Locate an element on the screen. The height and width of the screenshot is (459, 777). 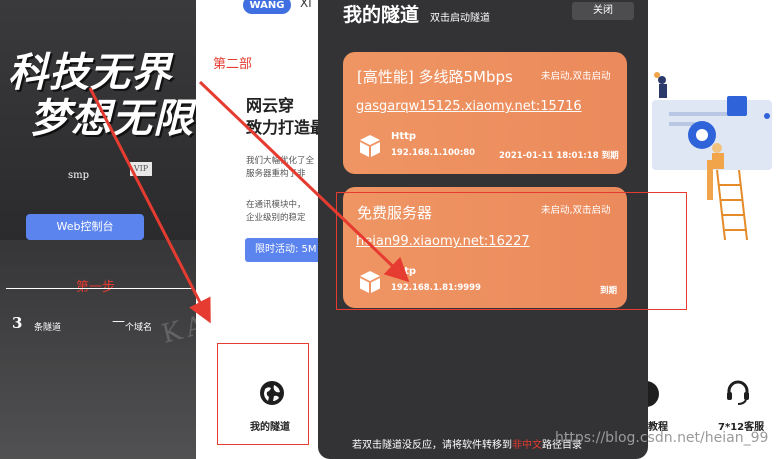
tunnel-count: 3 is located at coordinates (17, 323).